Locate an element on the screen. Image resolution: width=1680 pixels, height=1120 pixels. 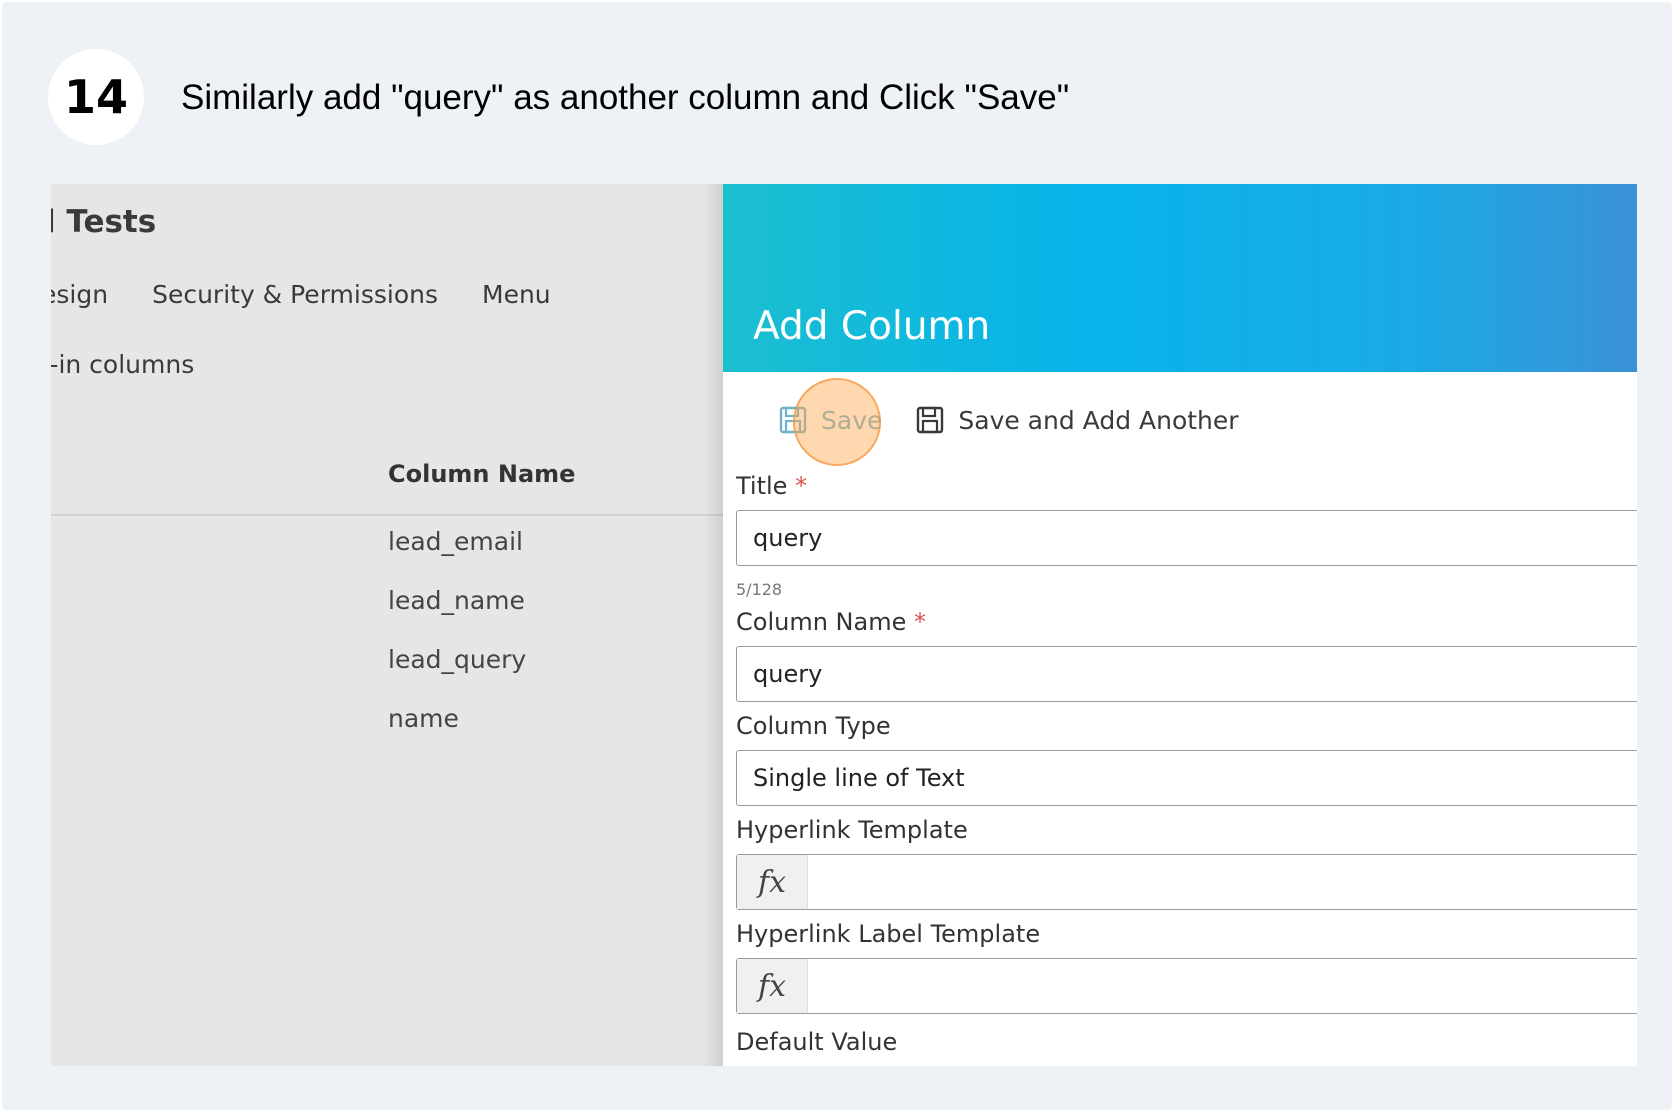
title-input-value: query is located at coordinates (788, 538).